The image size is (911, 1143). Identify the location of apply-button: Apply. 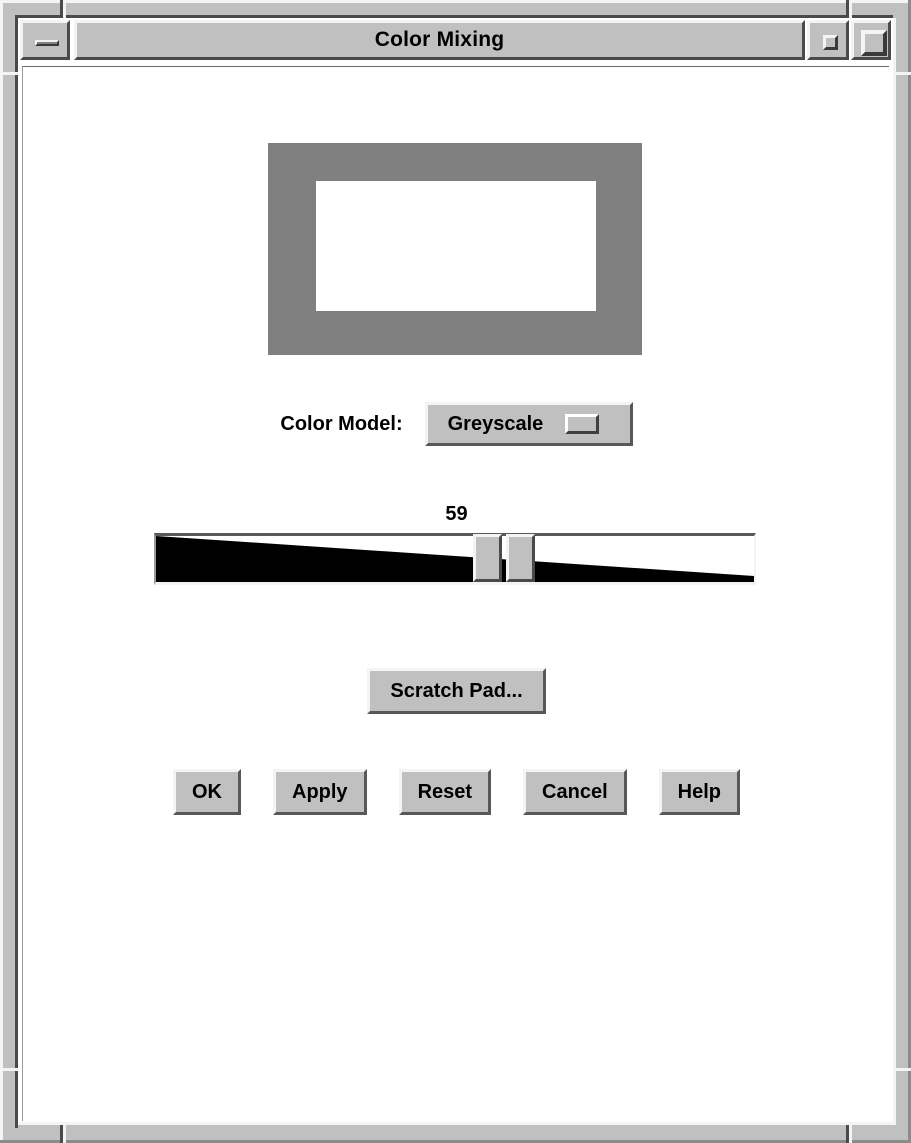
(320, 792).